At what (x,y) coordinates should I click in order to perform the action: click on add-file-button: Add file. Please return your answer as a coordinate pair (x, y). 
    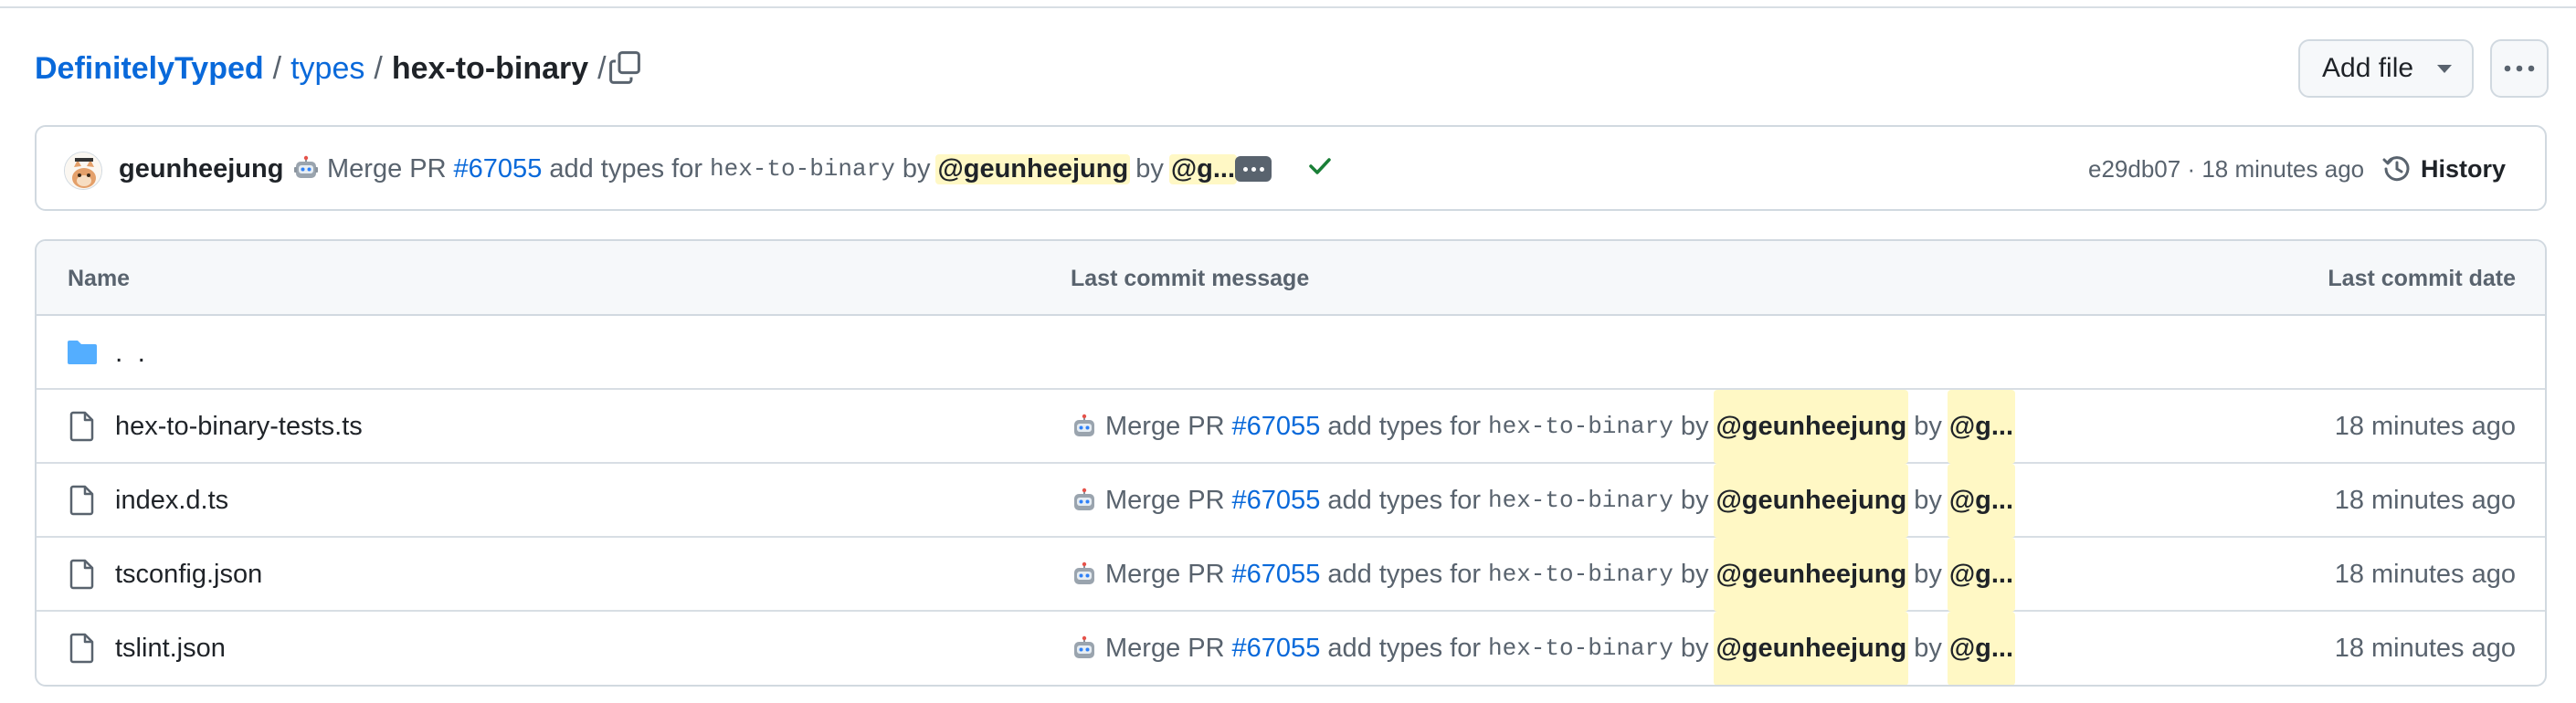
    Looking at the image, I should click on (2386, 68).